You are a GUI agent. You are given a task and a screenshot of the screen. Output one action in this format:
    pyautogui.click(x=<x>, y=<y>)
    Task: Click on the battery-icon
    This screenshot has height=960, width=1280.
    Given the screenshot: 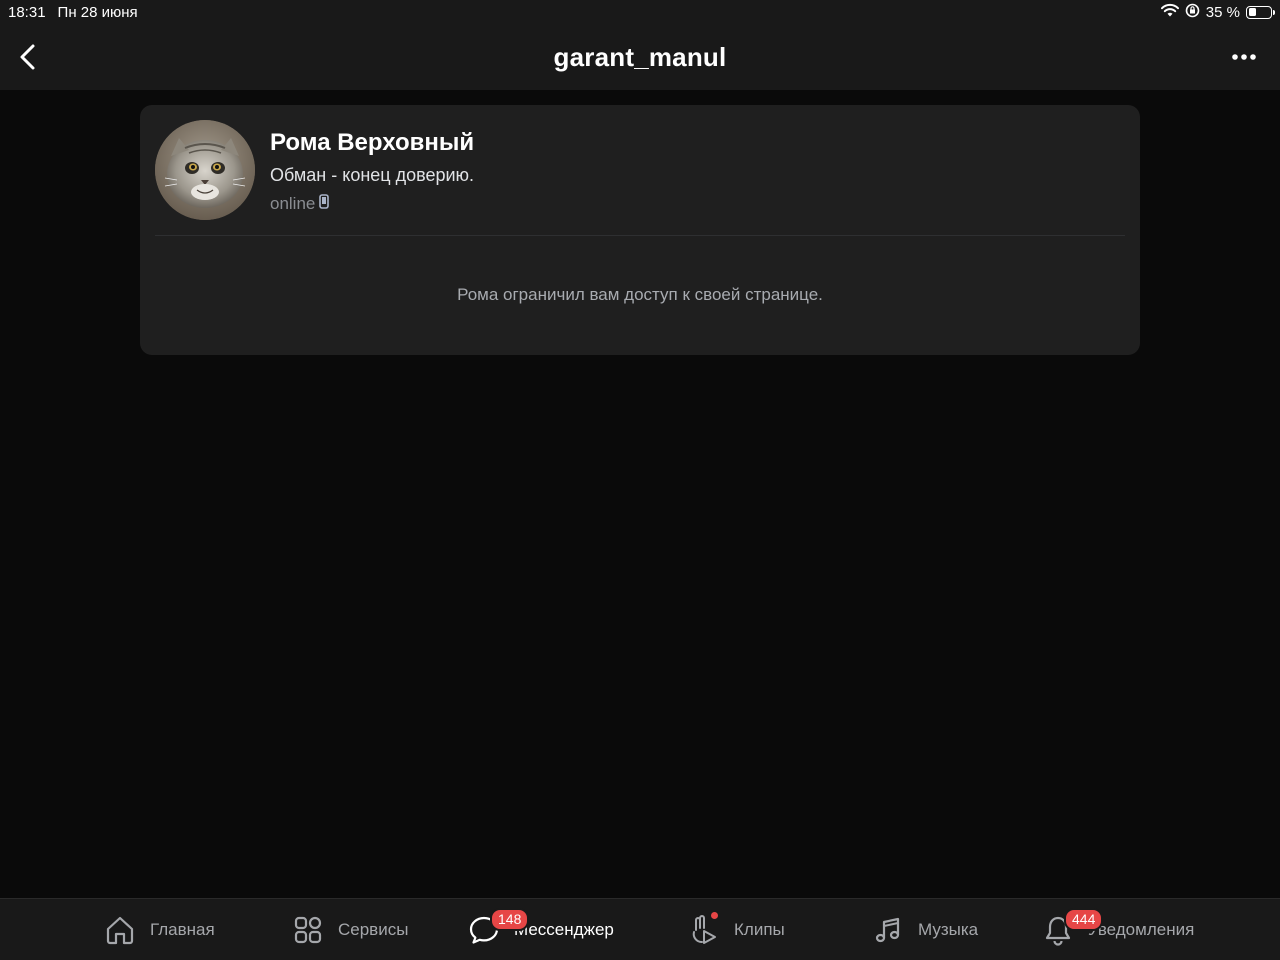 What is the action you would take?
    pyautogui.click(x=1260, y=12)
    